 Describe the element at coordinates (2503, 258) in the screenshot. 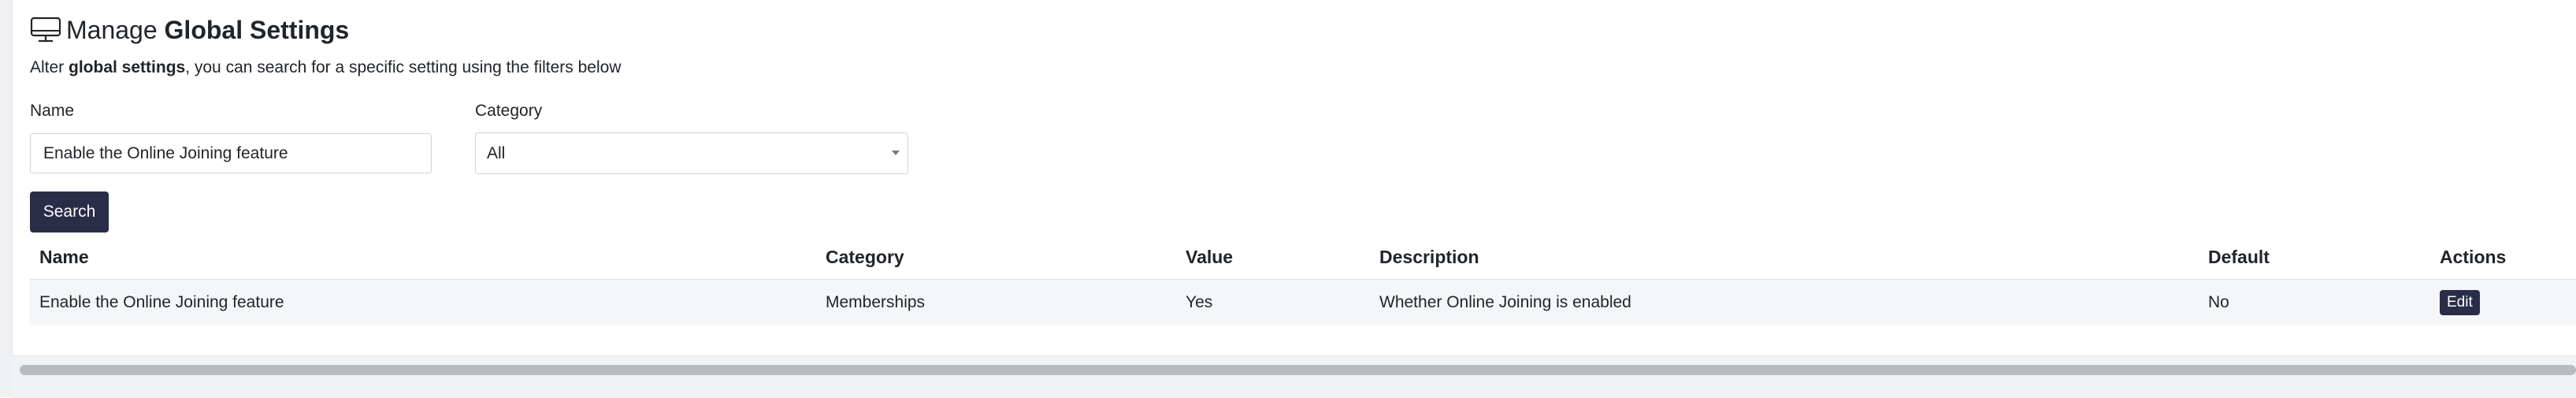

I see `column-header-actions: Actions` at that location.